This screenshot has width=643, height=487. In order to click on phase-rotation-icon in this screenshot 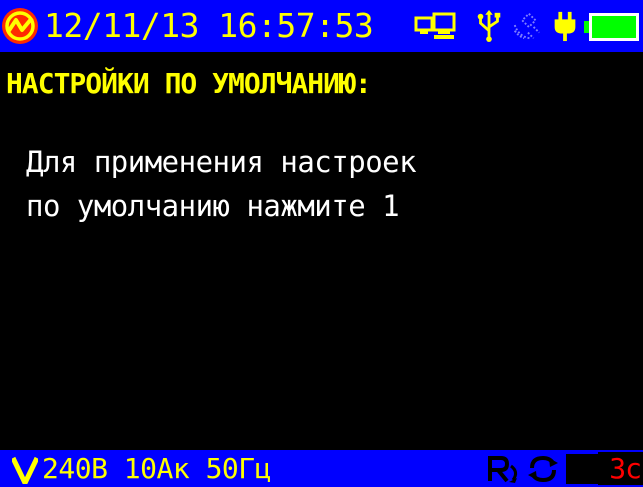, I will do `click(503, 469)`.